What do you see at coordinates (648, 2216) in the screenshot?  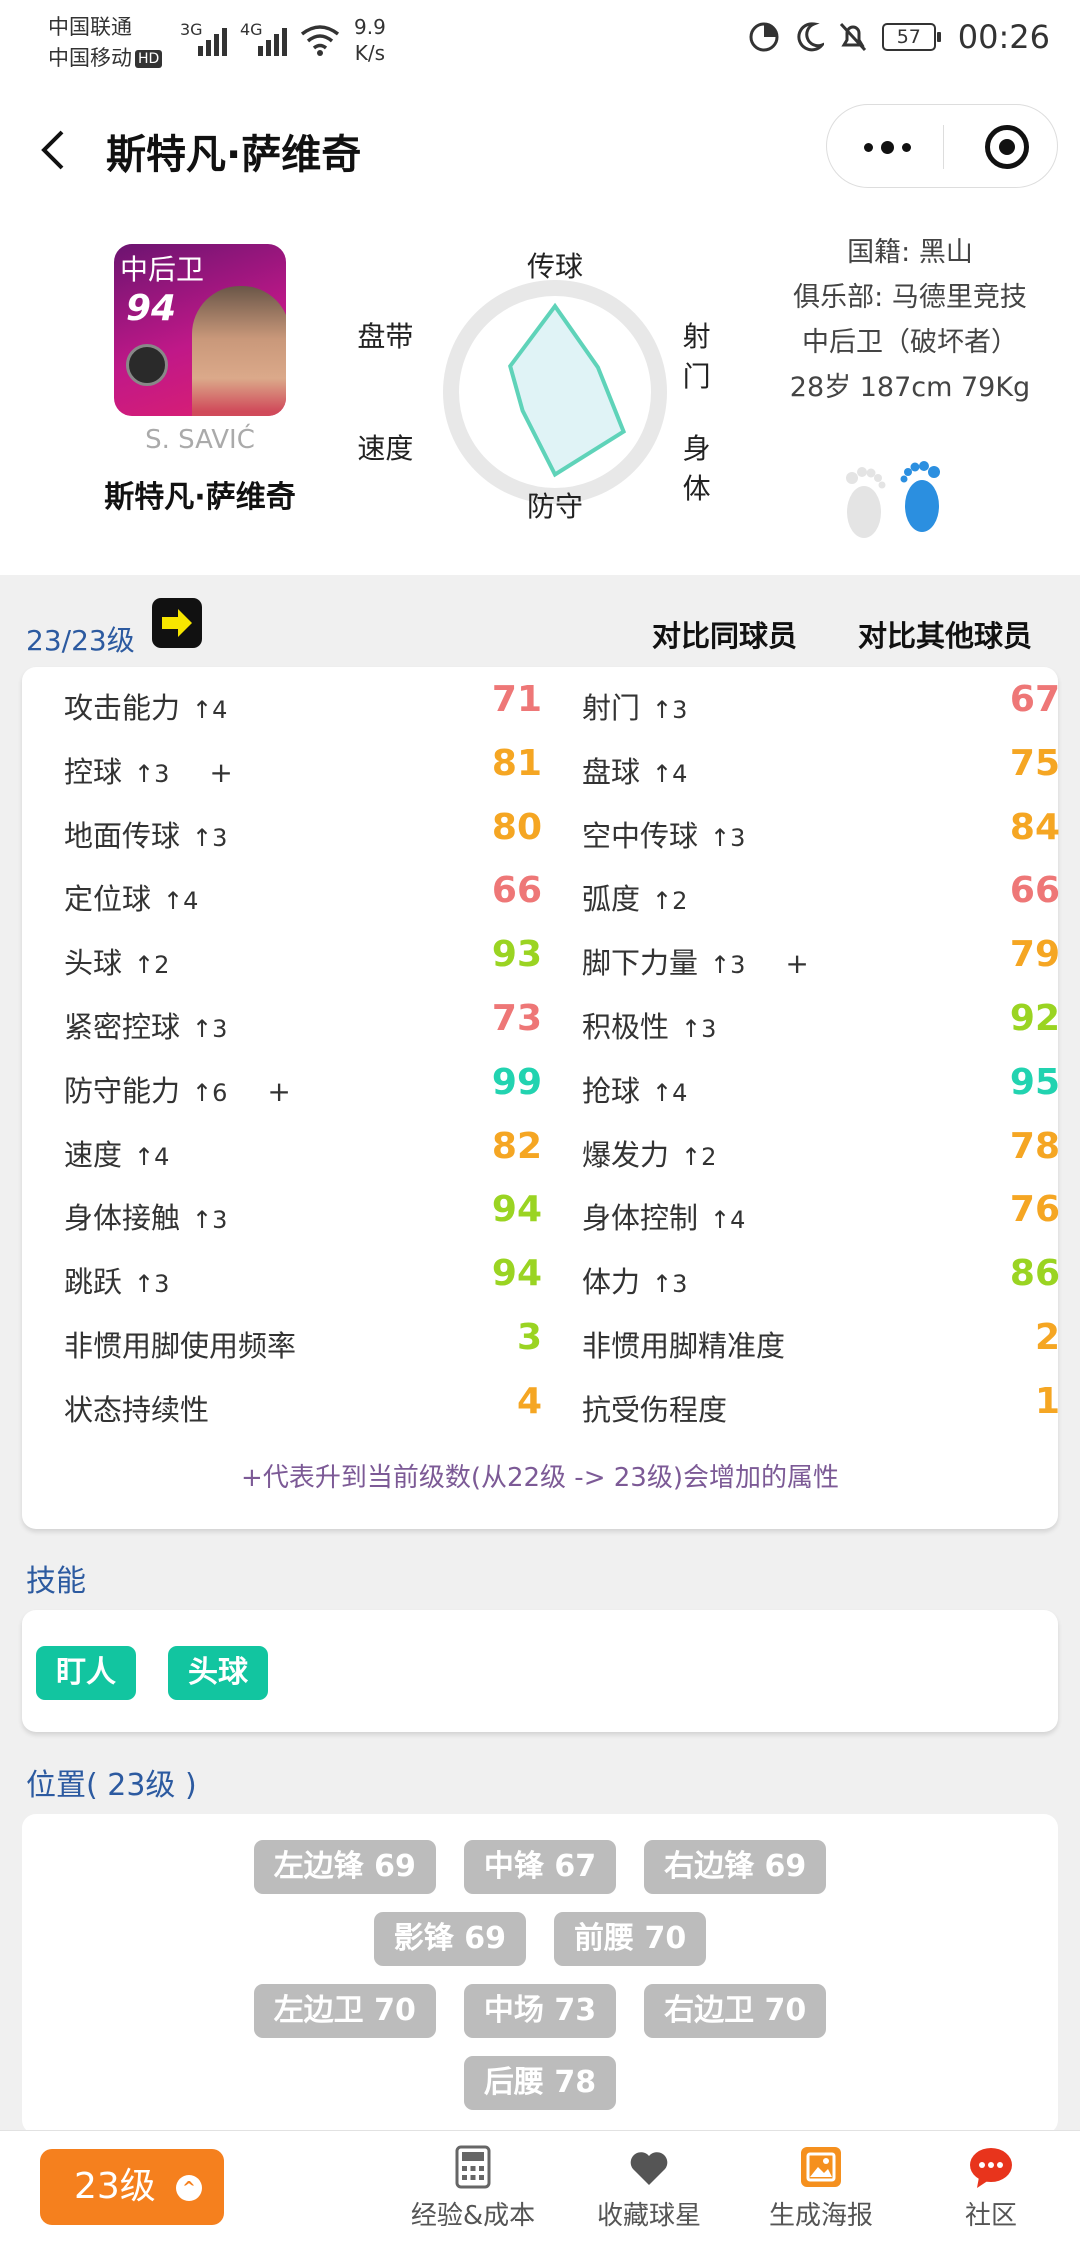 I see `nav-label: 收藏球星` at bounding box center [648, 2216].